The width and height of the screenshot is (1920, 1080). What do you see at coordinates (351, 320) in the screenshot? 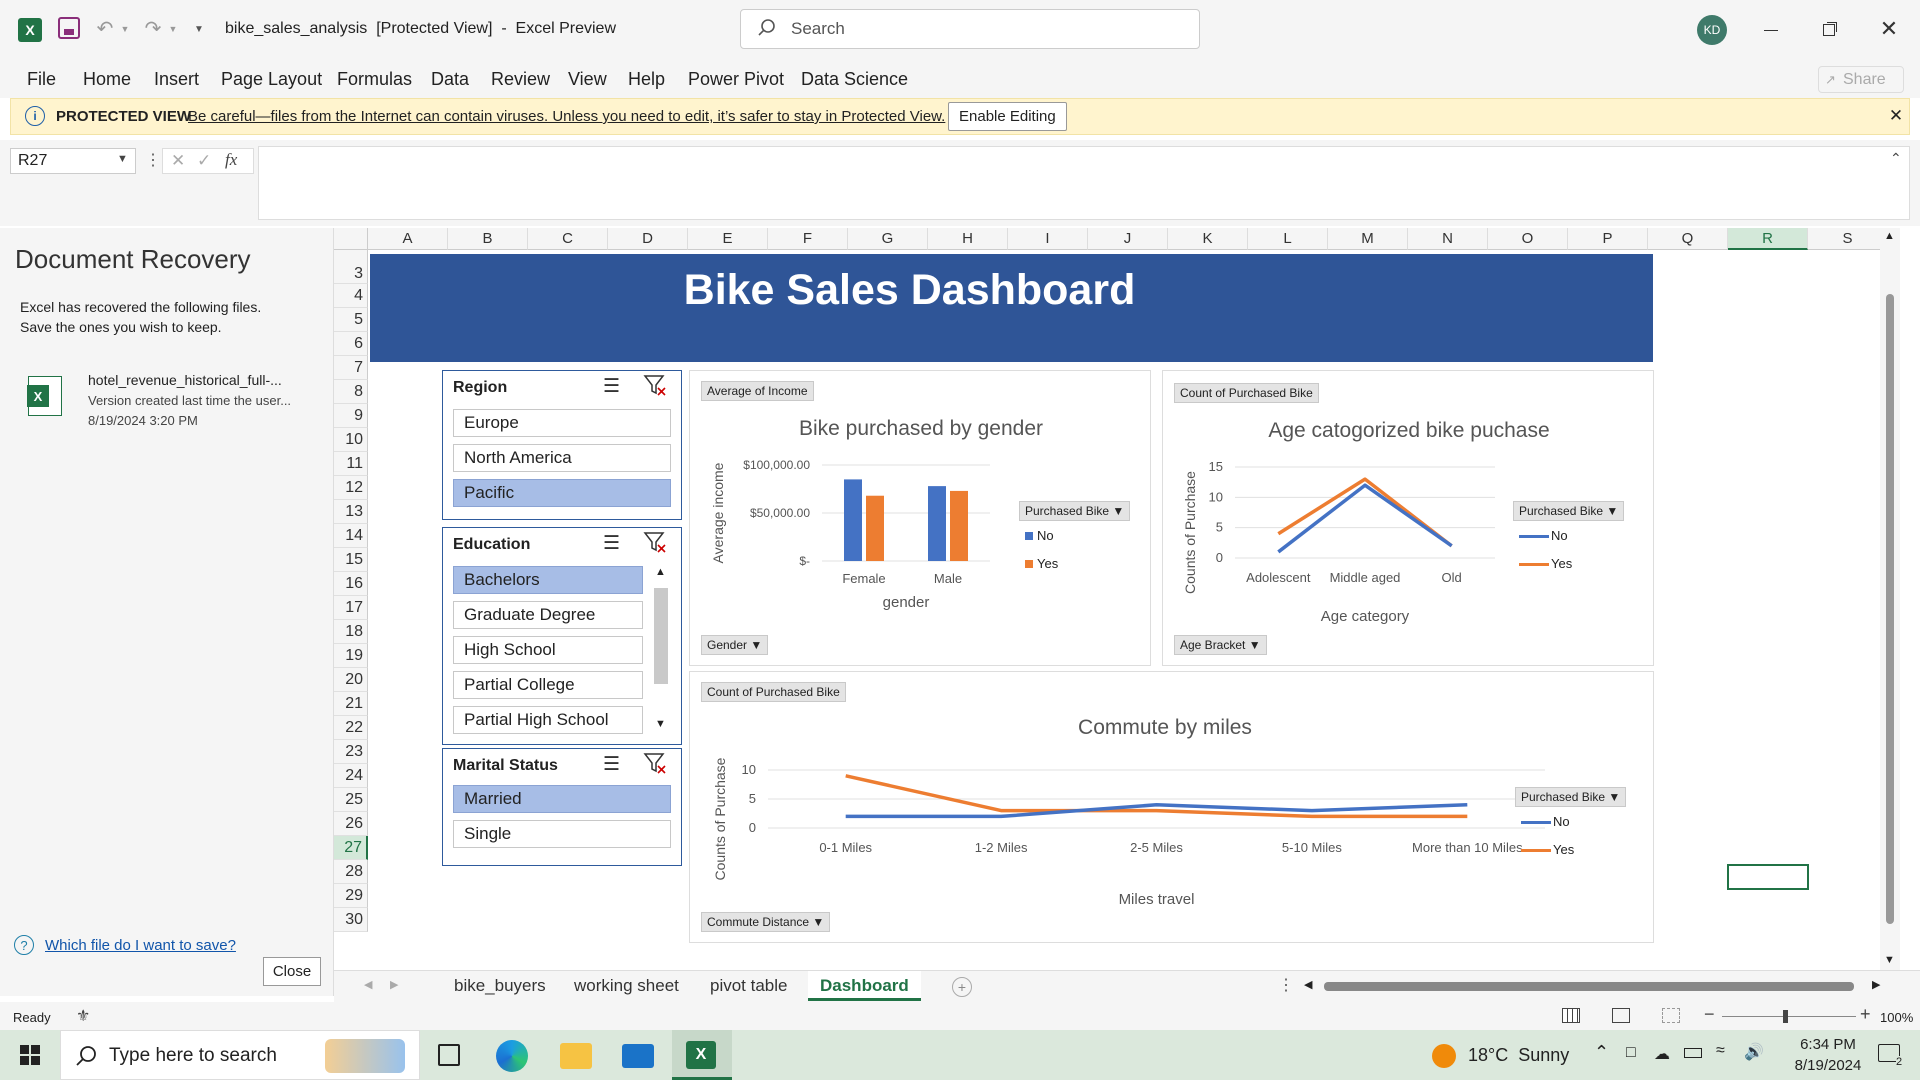
I see `row-header-5: 5` at bounding box center [351, 320].